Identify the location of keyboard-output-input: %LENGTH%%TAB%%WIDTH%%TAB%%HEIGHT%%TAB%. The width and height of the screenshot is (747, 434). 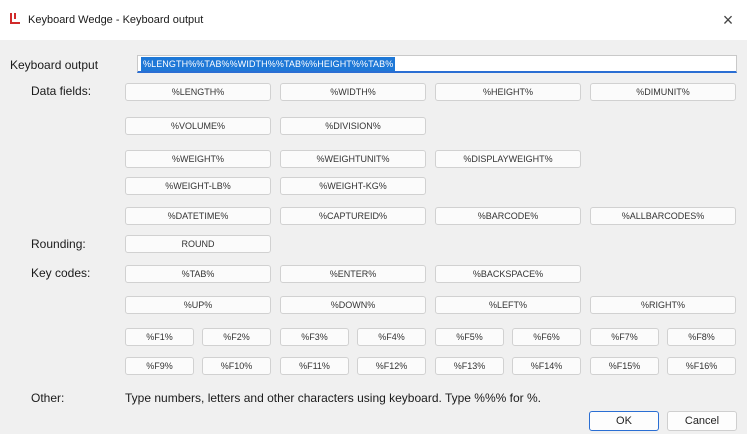
(437, 64).